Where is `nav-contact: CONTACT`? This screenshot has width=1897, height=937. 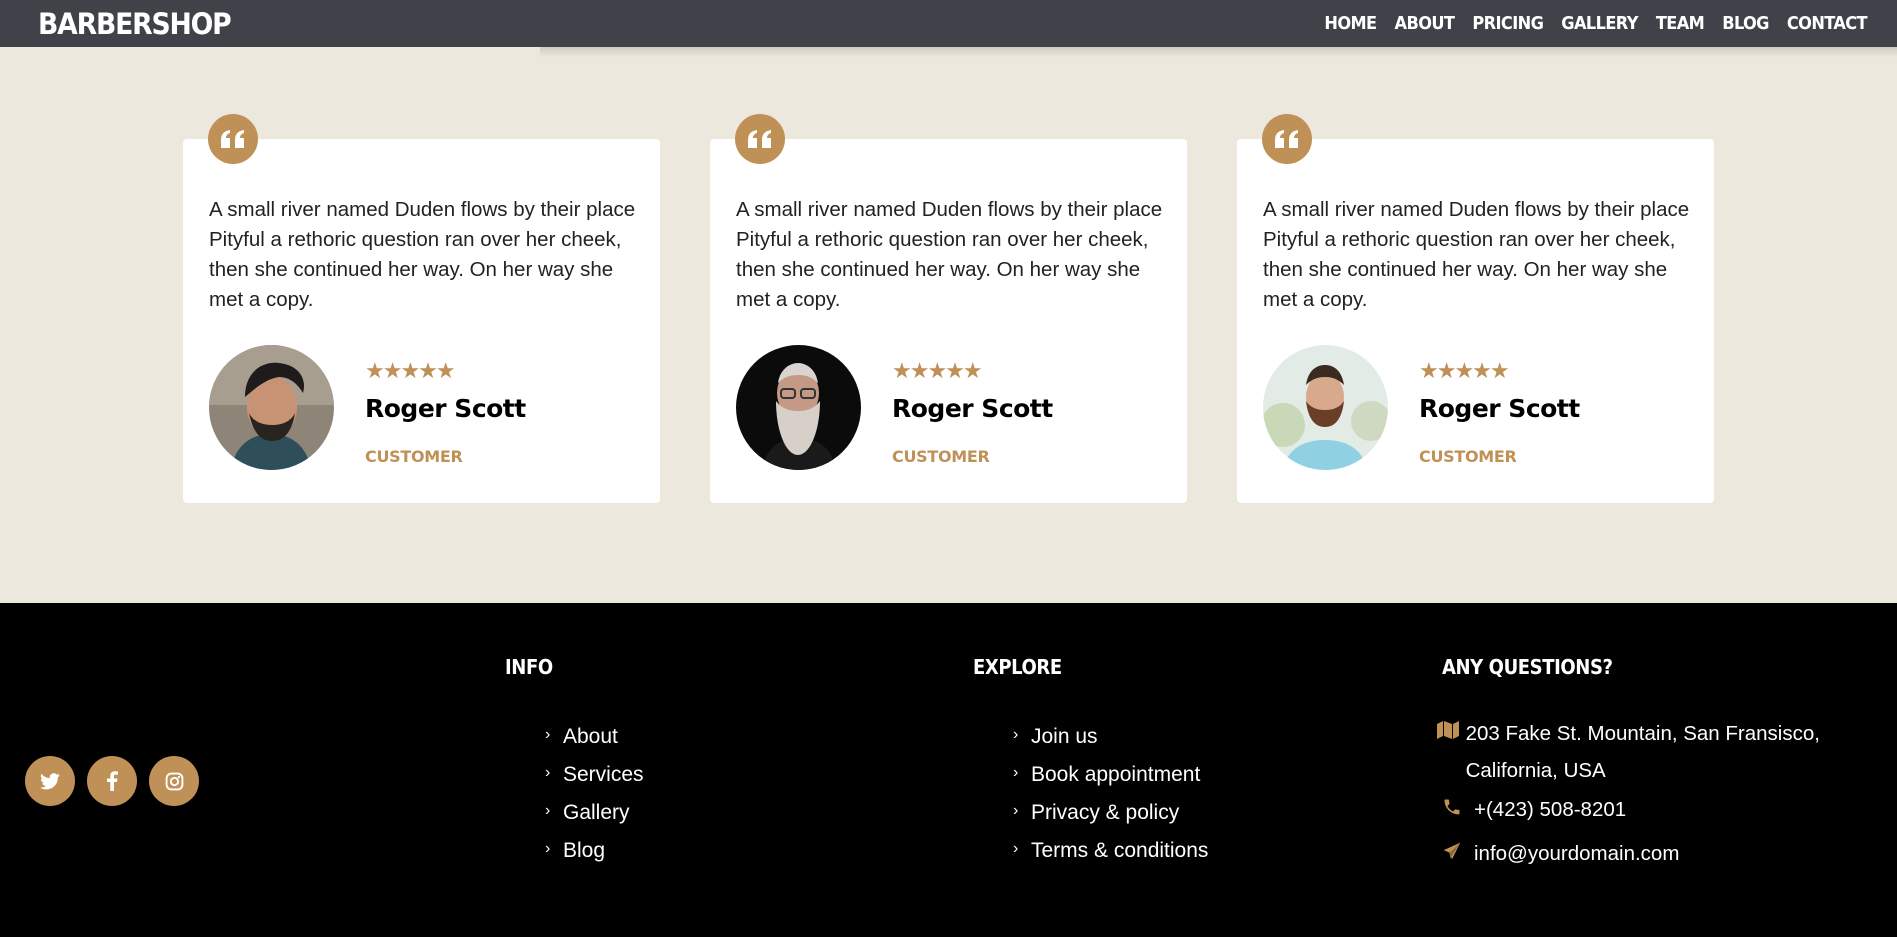
nav-contact: CONTACT is located at coordinates (1827, 23).